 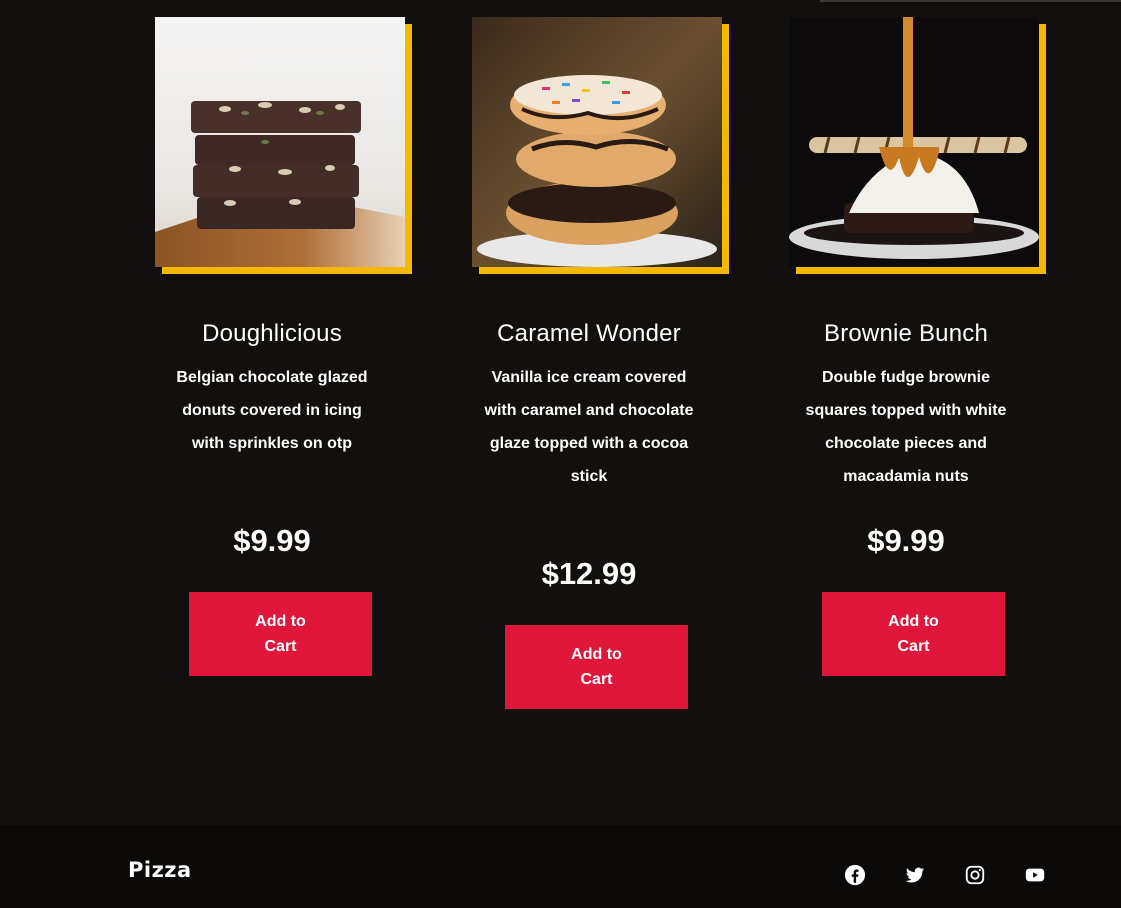 I want to click on facebook-icon, so click(x=855, y=875).